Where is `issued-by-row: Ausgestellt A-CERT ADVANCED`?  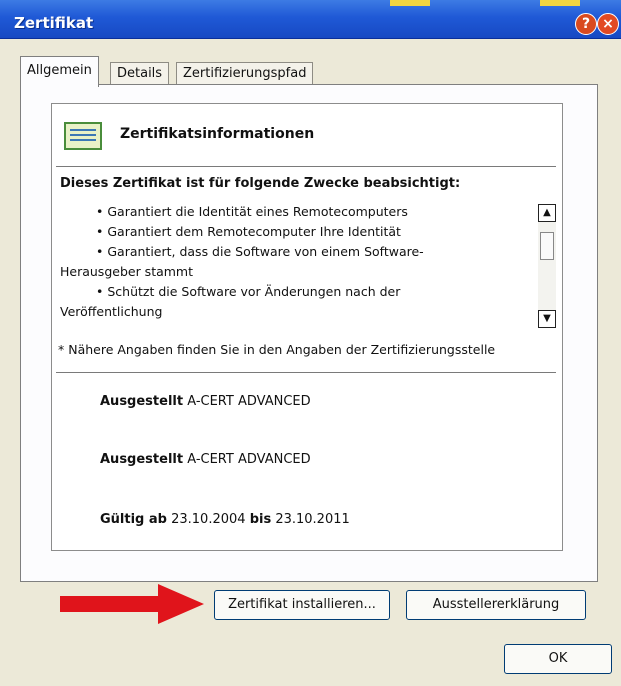
issued-by-row: Ausgestellt A-CERT ADVANCED is located at coordinates (205, 459).